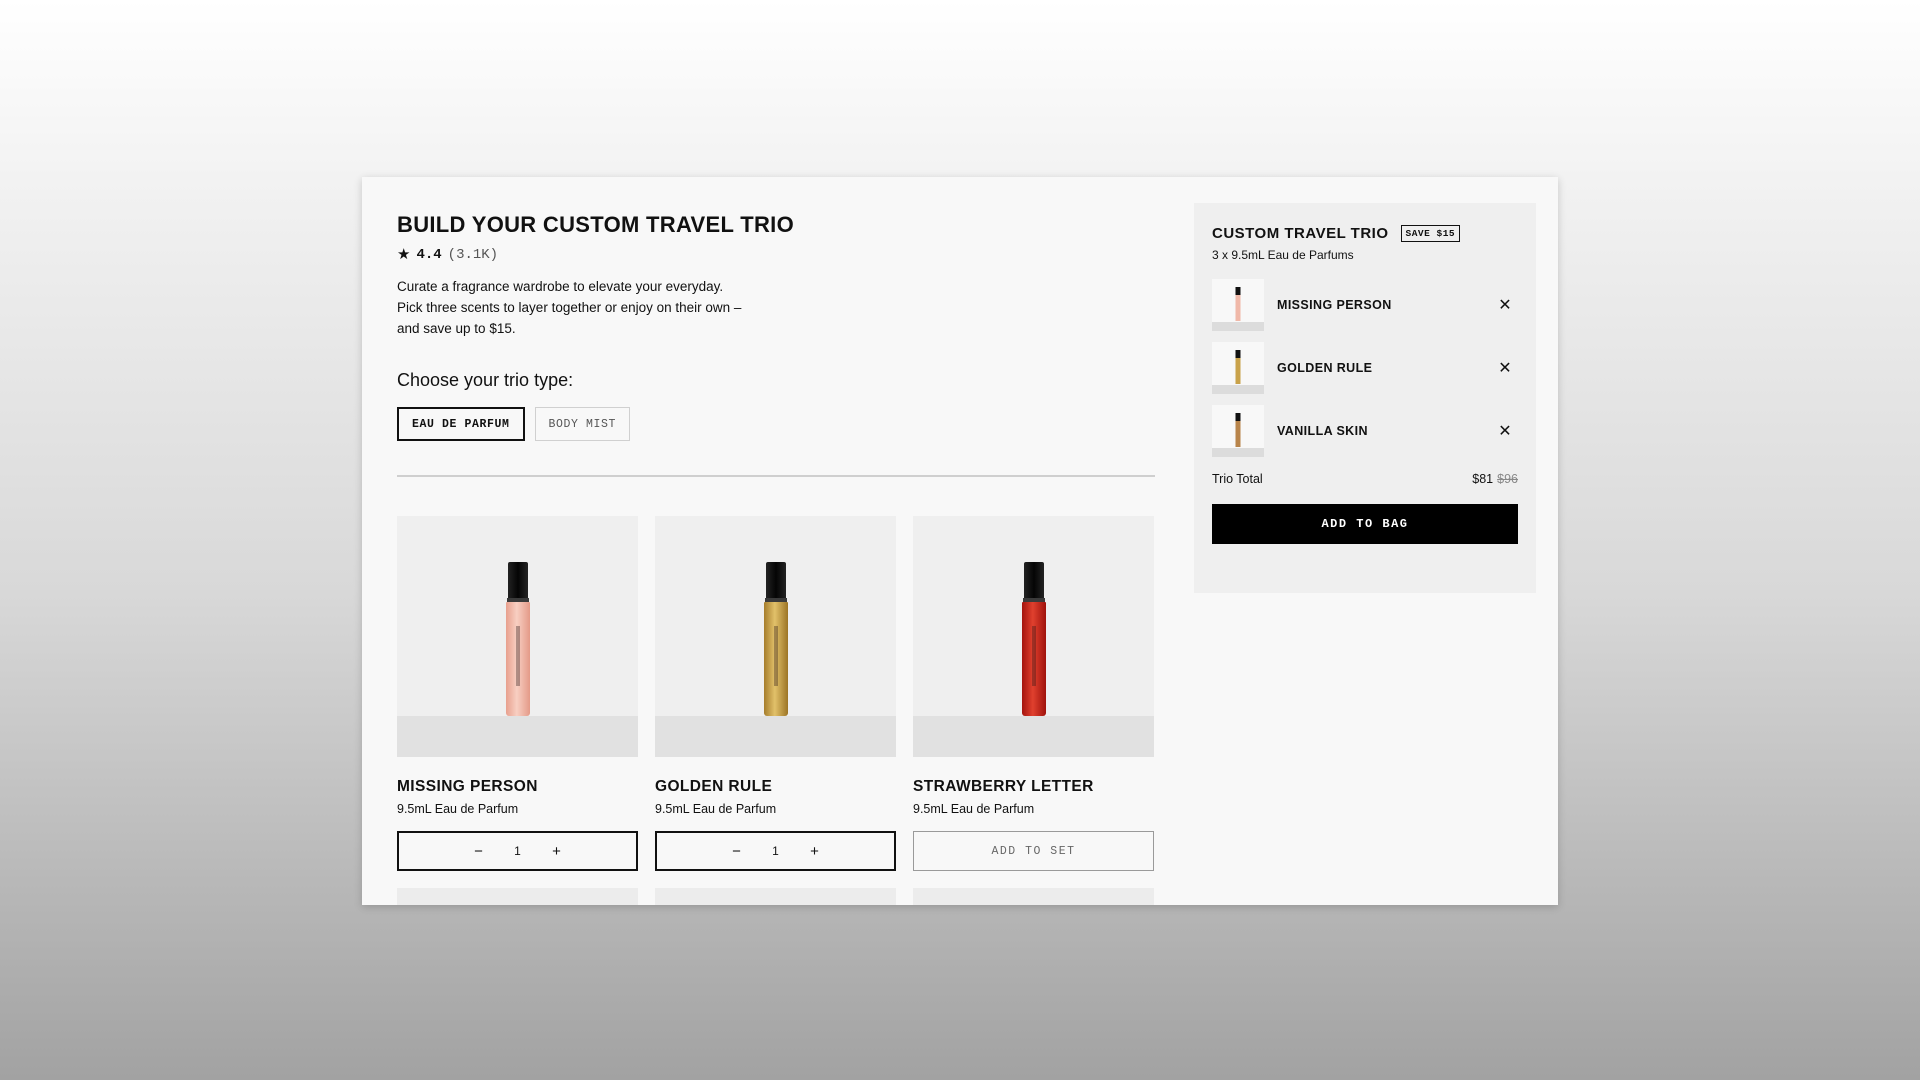  Describe the element at coordinates (1483, 479) in the screenshot. I see `total-price: $81` at that location.